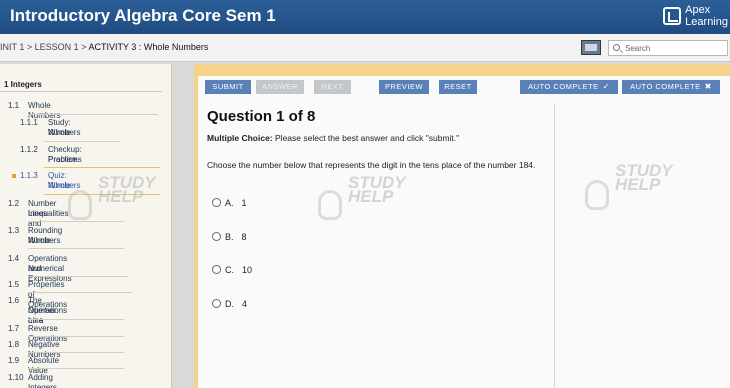 Image resolution: width=730 pixels, height=388 pixels. What do you see at coordinates (232, 270) in the screenshot?
I see `answer-option-c: C. 10` at bounding box center [232, 270].